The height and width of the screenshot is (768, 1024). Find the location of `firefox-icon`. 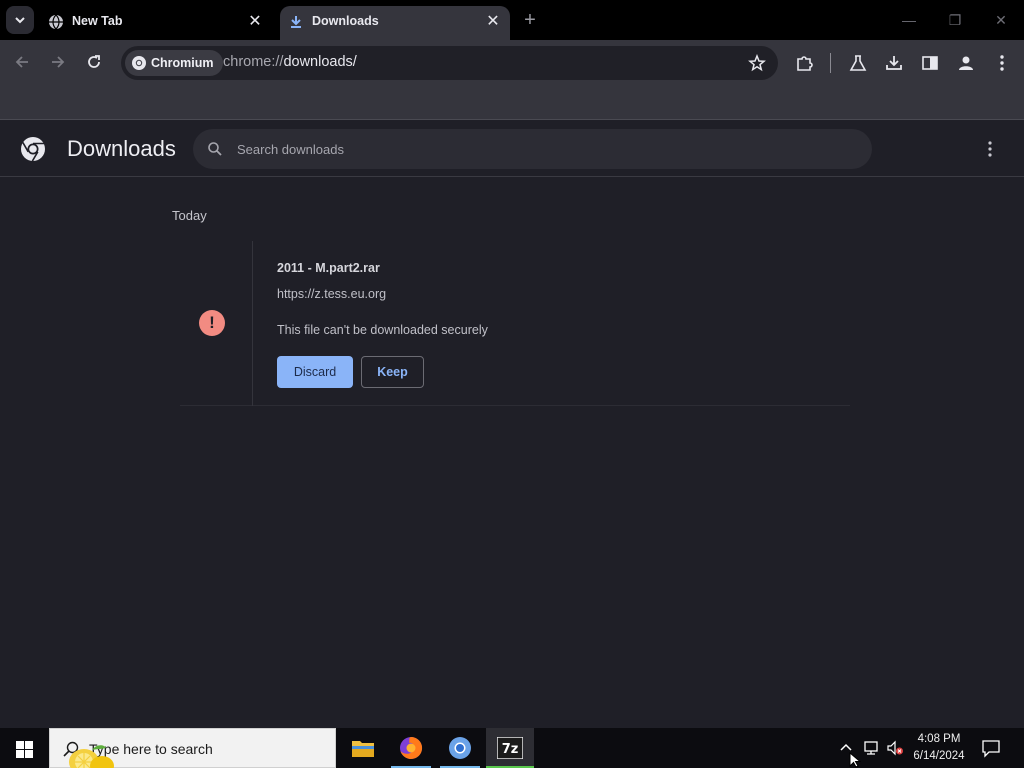

firefox-icon is located at coordinates (411, 747).